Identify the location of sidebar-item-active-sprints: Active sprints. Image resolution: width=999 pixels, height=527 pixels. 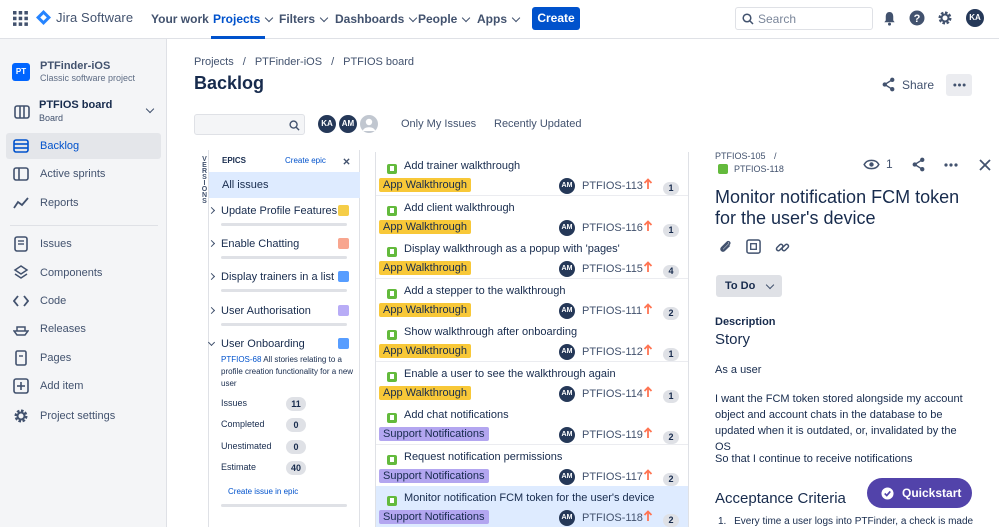
(83, 174).